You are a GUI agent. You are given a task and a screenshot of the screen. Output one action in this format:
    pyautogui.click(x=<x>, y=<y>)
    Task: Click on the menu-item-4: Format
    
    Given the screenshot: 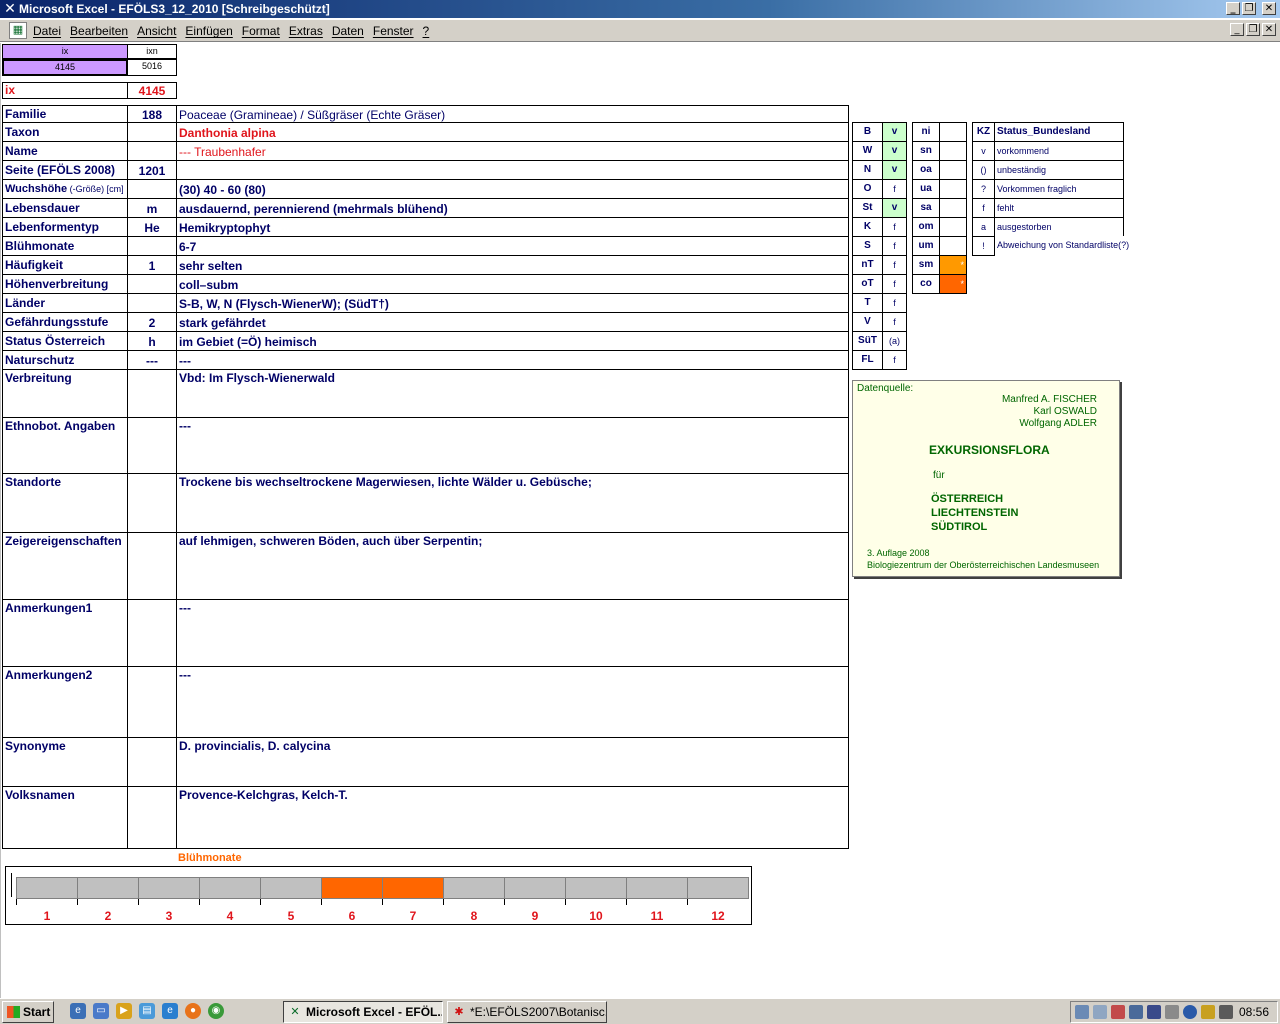 What is the action you would take?
    pyautogui.click(x=261, y=31)
    